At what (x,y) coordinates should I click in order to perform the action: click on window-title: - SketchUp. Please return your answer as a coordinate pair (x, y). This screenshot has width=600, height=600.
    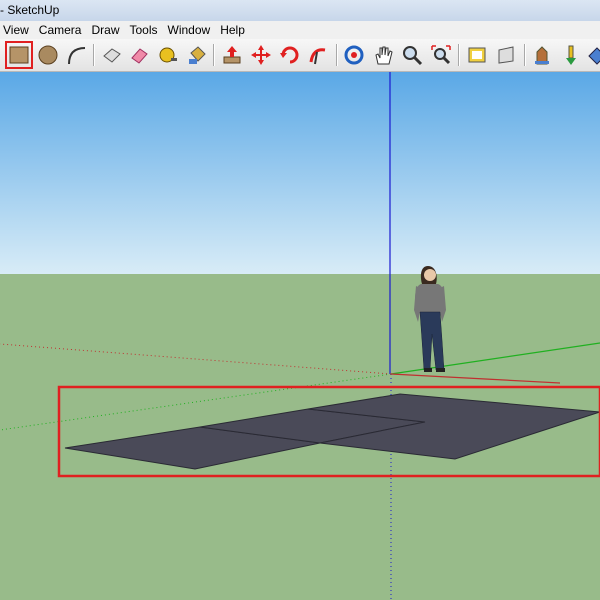
    Looking at the image, I should click on (30, 10).